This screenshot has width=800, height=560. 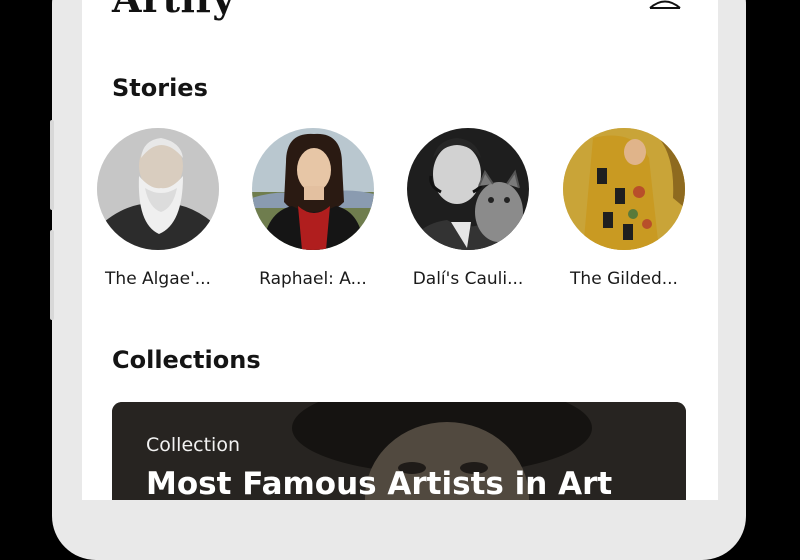 I want to click on profile-button, so click(x=665, y=5).